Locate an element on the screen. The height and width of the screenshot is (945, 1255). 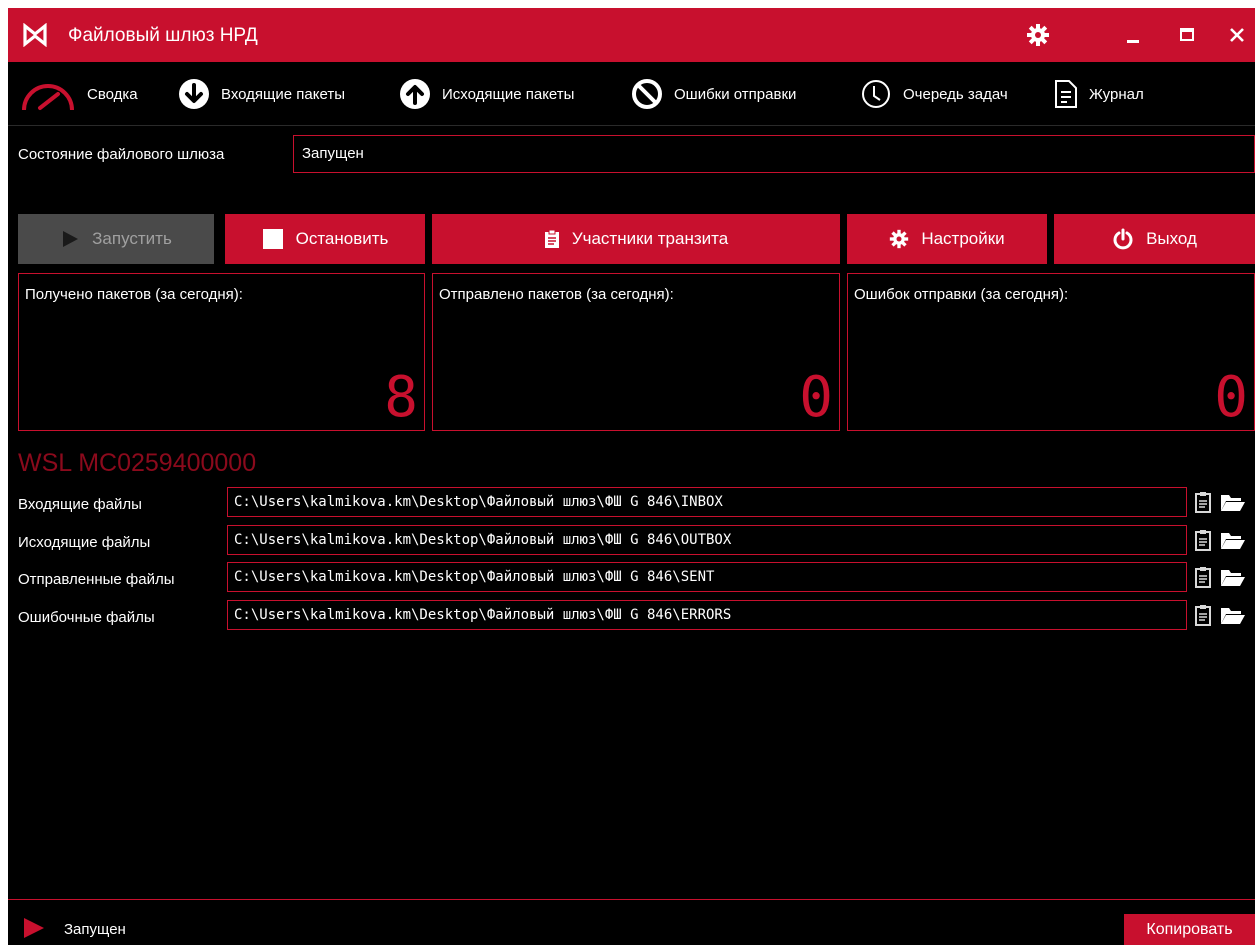
gateway-status-label: Состояние файлового шлюза is located at coordinates (121, 154).